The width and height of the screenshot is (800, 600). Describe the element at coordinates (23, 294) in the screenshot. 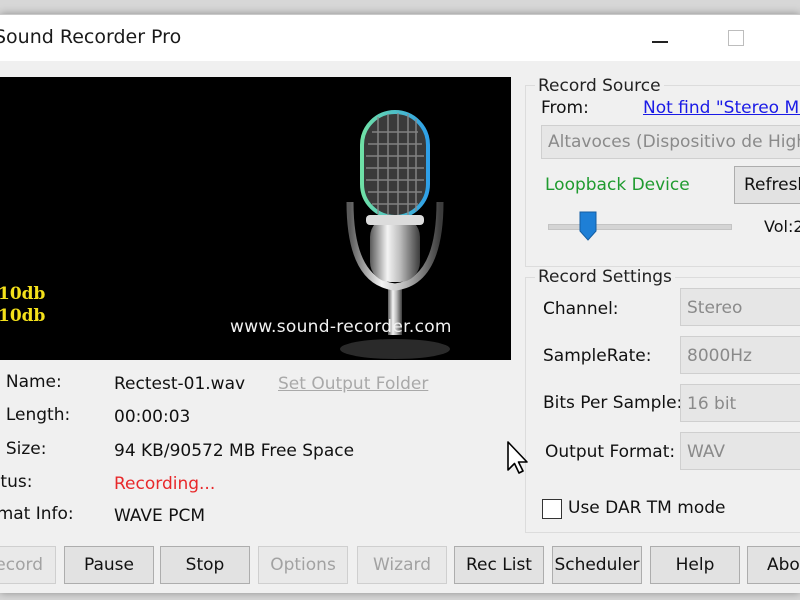

I see `db-level-top: 10db` at that location.